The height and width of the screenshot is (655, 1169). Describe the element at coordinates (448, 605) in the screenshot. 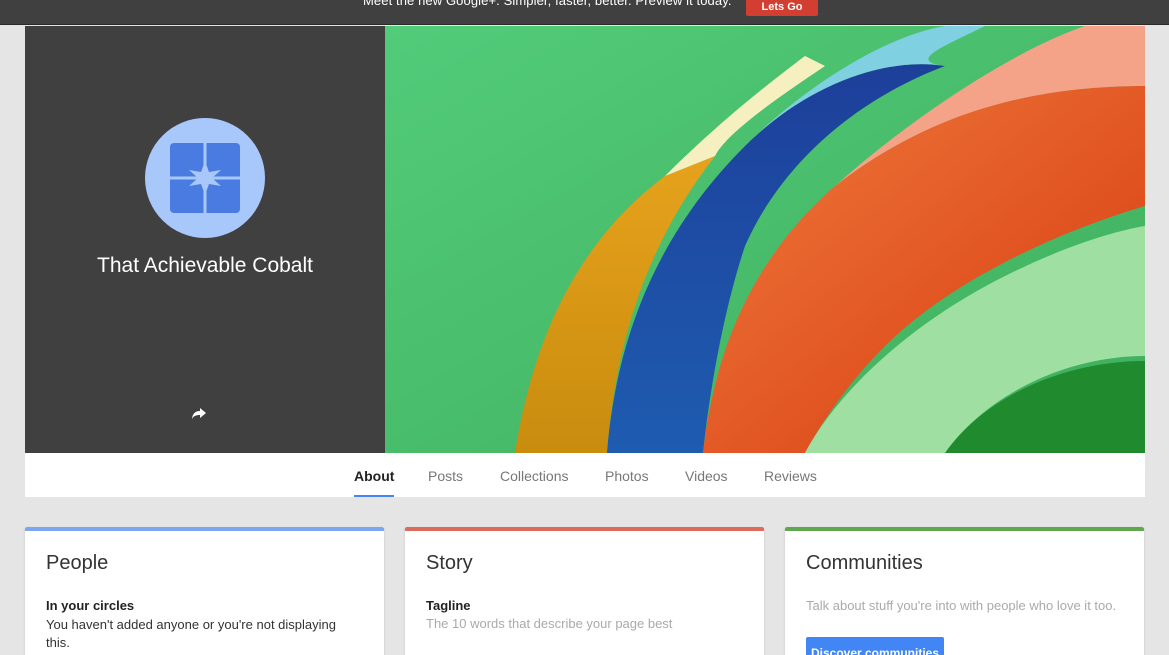

I see `story-card-subhead: Tagline` at that location.